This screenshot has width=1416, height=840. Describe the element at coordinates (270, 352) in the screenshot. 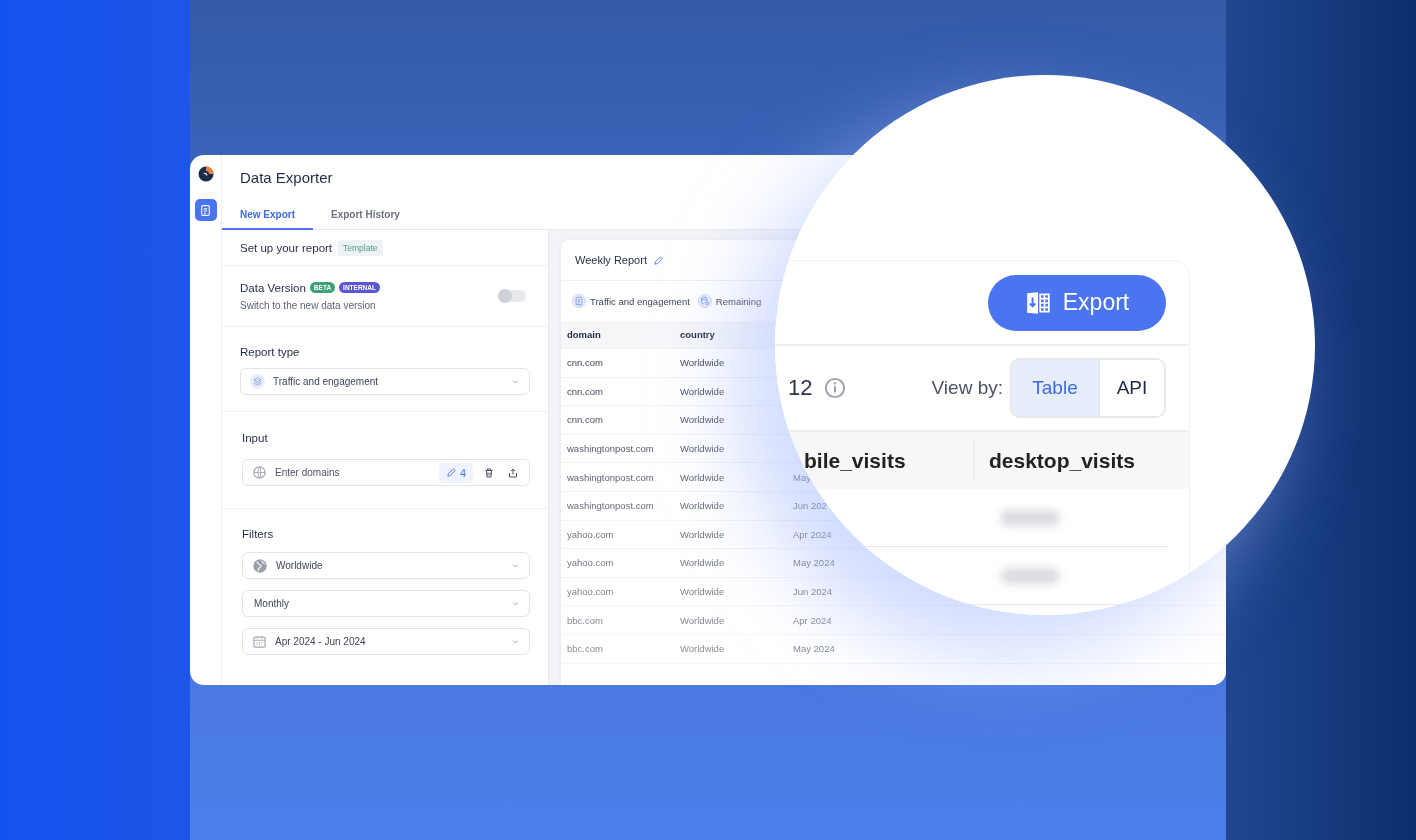

I see `section-title: Report type` at that location.